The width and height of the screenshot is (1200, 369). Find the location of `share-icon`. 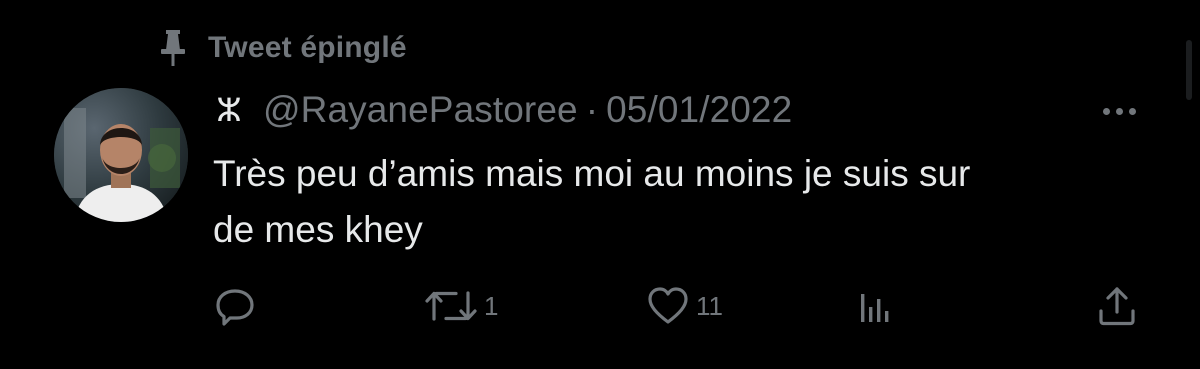

share-icon is located at coordinates (1117, 306).